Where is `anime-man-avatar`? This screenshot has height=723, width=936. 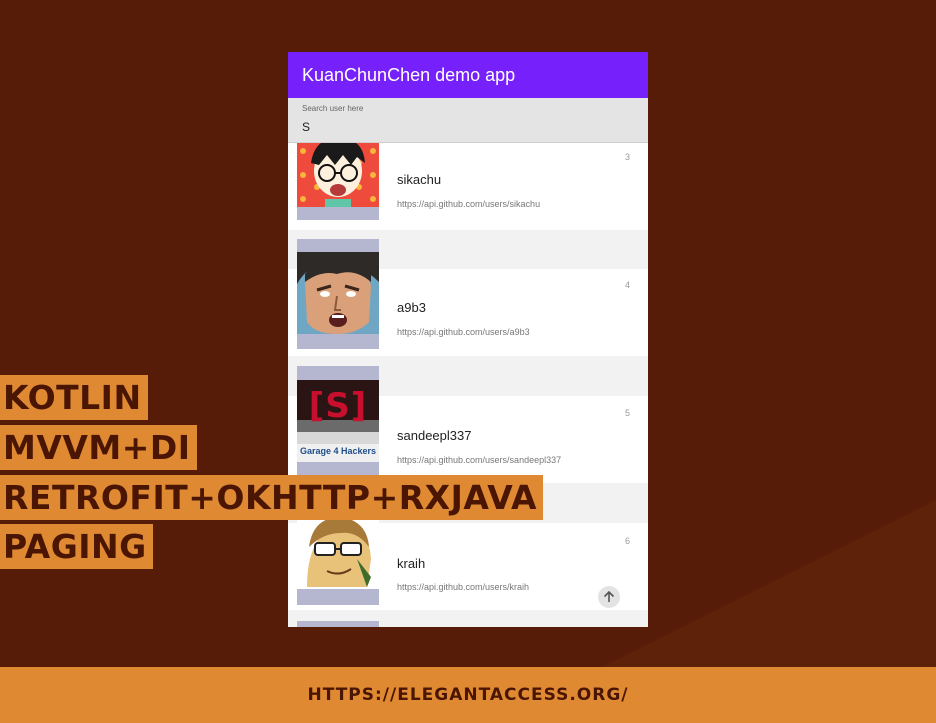
anime-man-avatar is located at coordinates (338, 293).